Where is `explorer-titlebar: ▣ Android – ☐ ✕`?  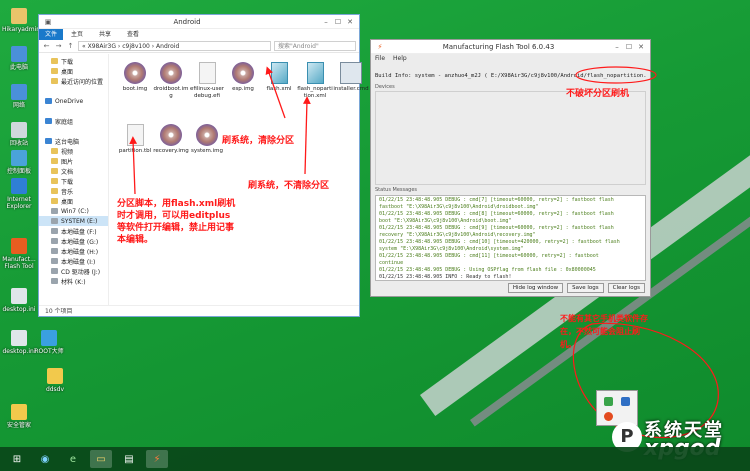 explorer-titlebar: ▣ Android – ☐ ✕ is located at coordinates (199, 22).